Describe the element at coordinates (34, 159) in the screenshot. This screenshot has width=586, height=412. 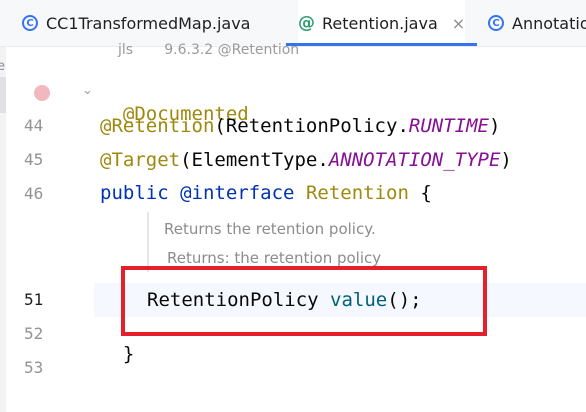
I see `line-number: 45` at that location.